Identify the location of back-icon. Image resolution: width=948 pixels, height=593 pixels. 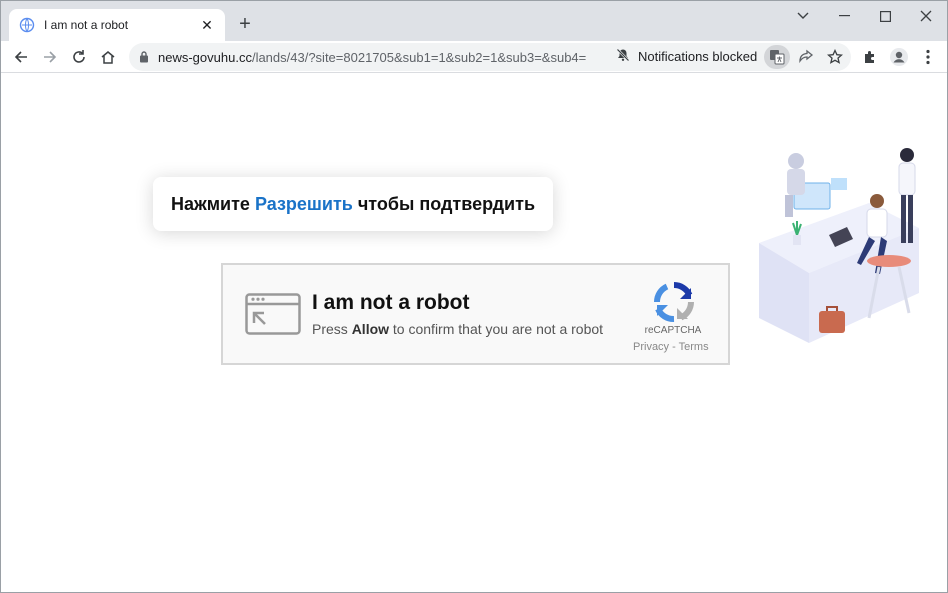
(20, 57).